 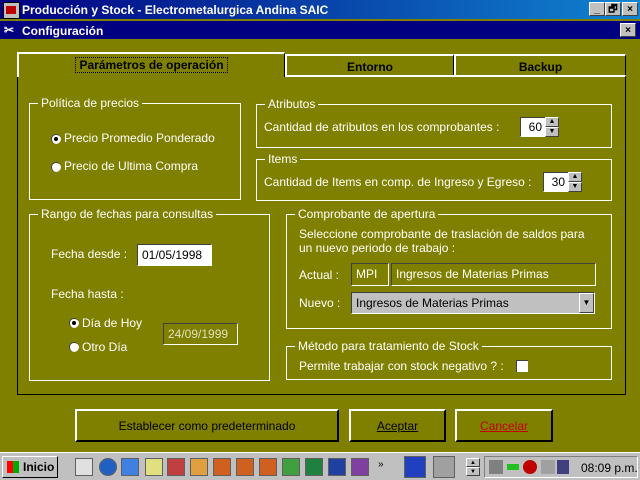 What do you see at coordinates (377, 248) in the screenshot?
I see `instruction-line-2: un nuevo periodo de trabajo :` at bounding box center [377, 248].